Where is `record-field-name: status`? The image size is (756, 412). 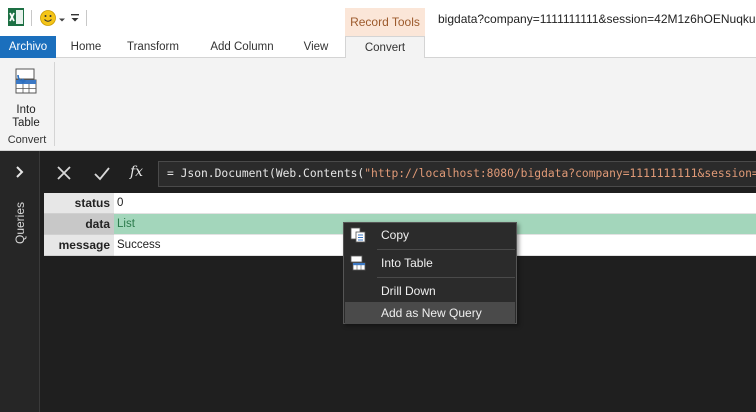 record-field-name: status is located at coordinates (79, 203).